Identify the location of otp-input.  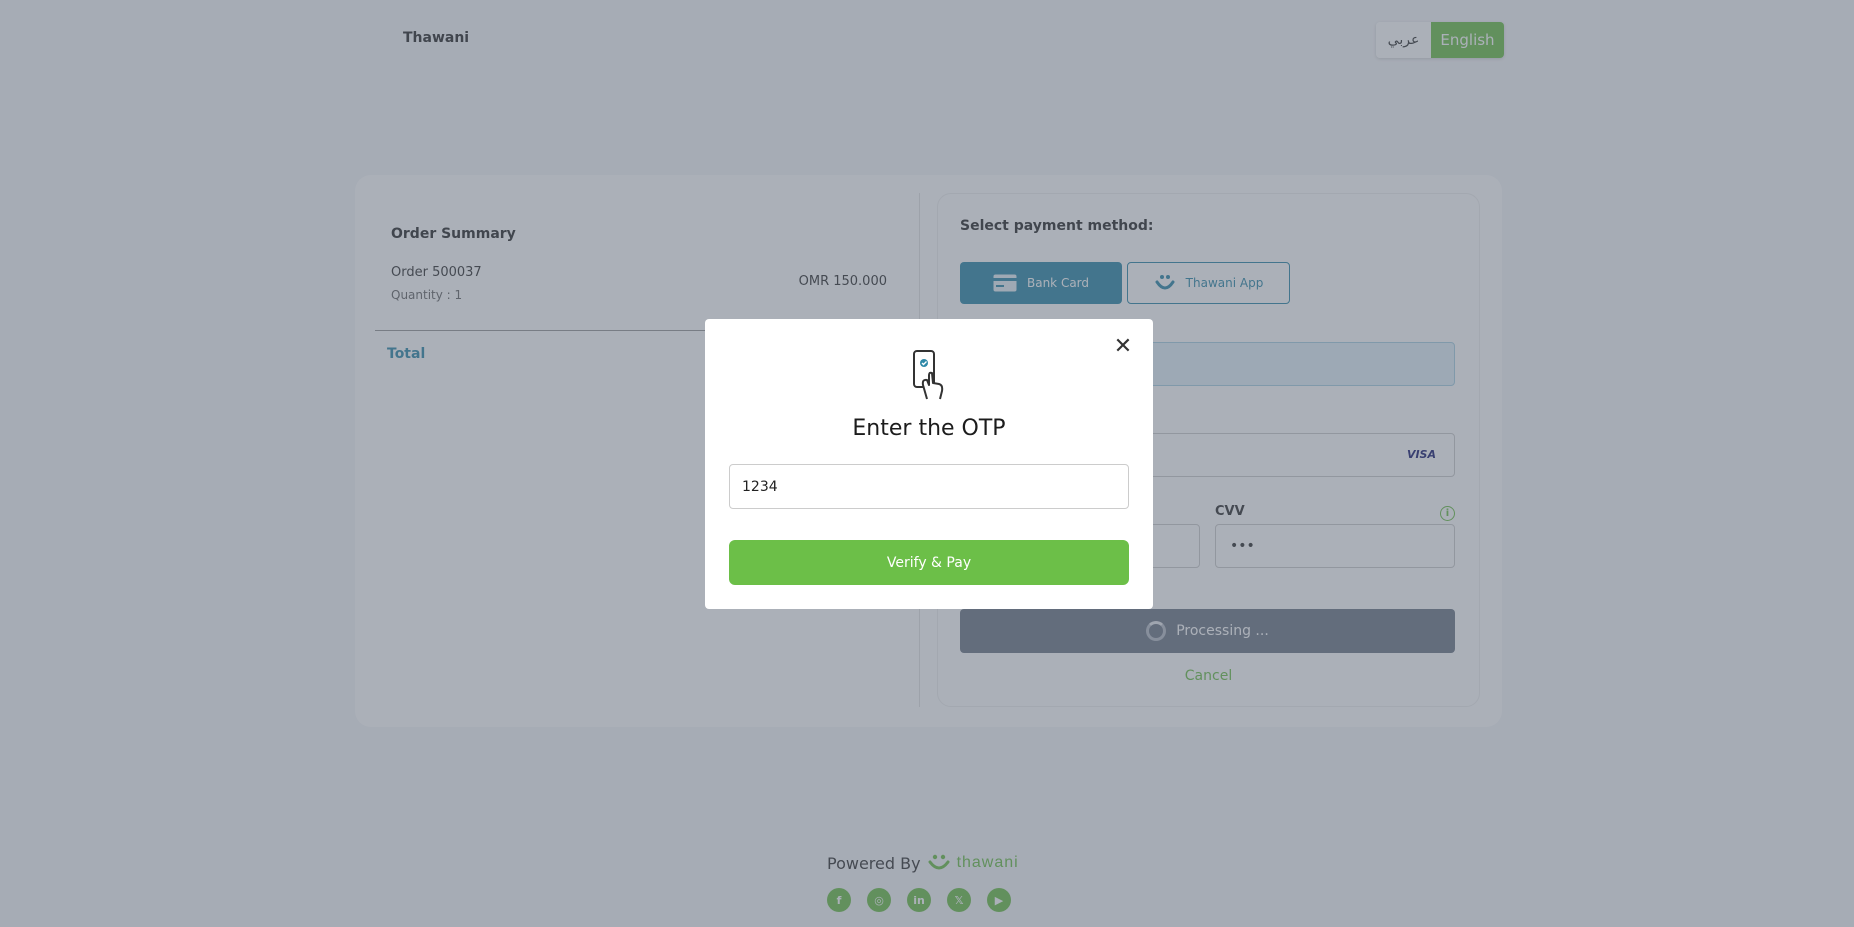
(929, 486).